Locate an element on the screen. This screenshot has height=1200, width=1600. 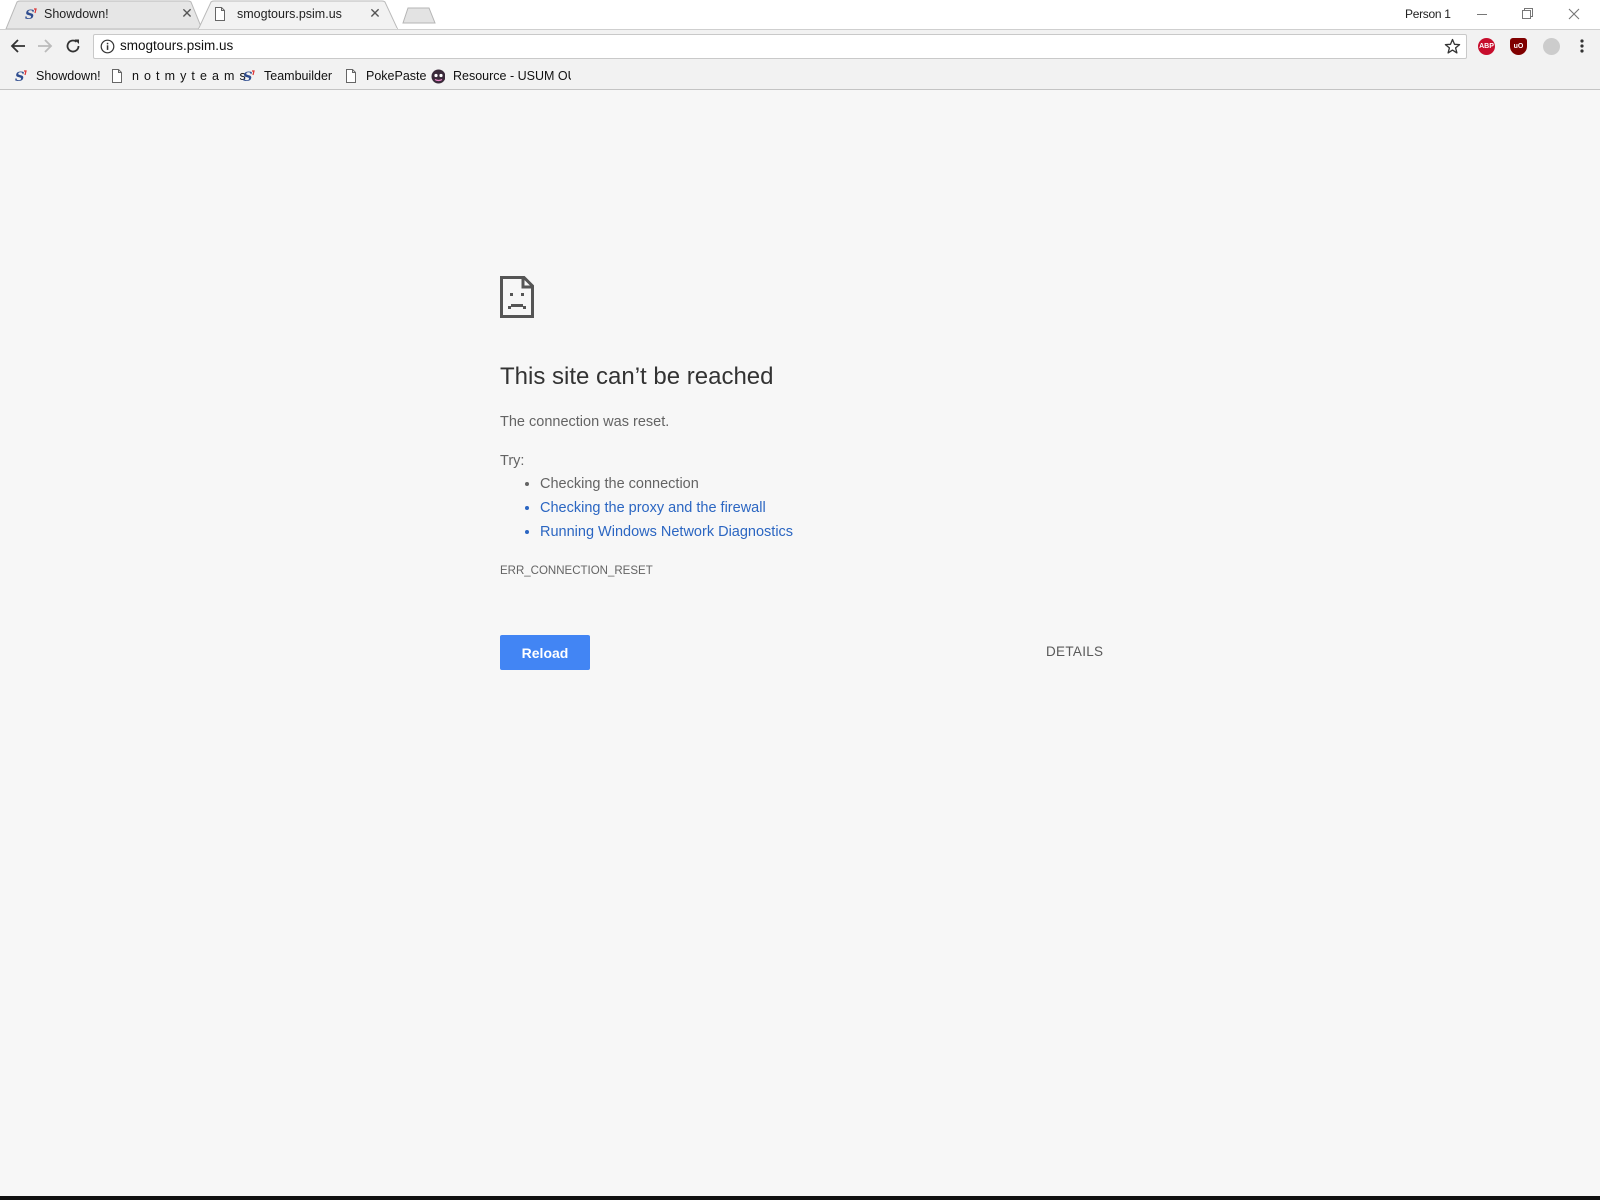
menu-icon is located at coordinates (1582, 46).